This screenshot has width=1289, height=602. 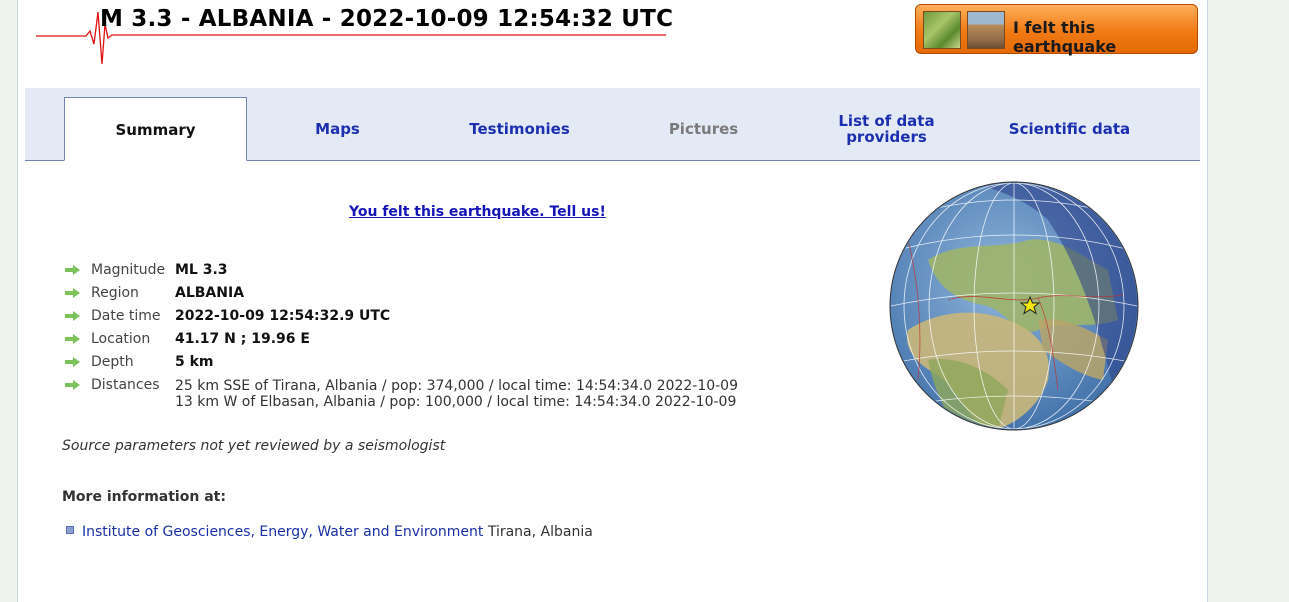 I want to click on tab-data-providers: List of data providers, so click(x=886, y=128).